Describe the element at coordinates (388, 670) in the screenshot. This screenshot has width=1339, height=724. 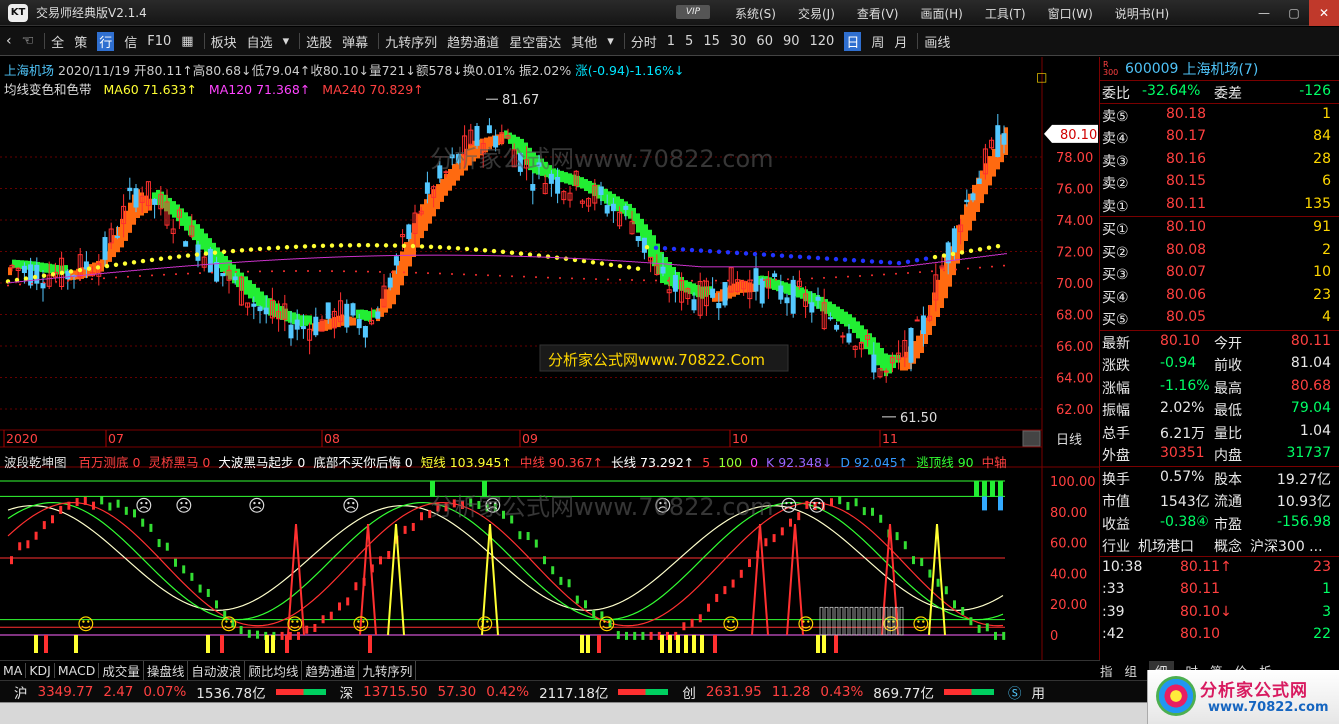
I see `tab-nine-turn: 九转序列` at that location.